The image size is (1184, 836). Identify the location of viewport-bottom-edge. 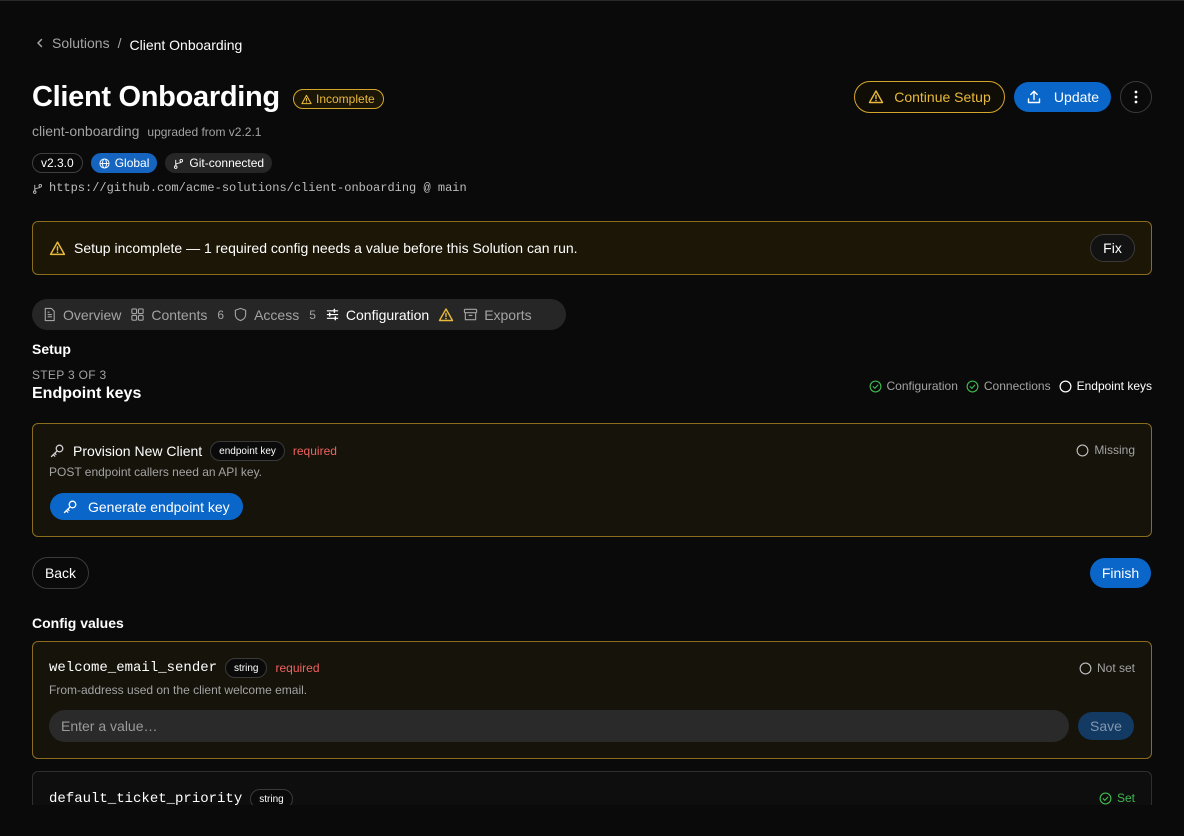
(592, 820).